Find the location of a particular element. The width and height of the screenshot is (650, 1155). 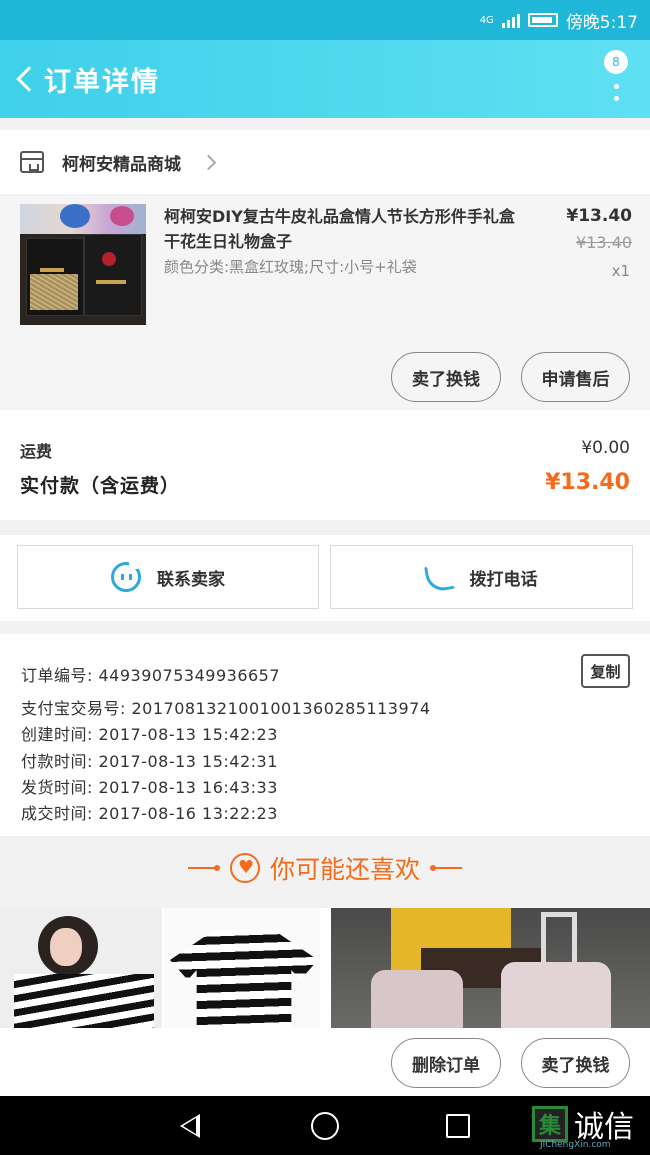

product-image is located at coordinates (83, 264).